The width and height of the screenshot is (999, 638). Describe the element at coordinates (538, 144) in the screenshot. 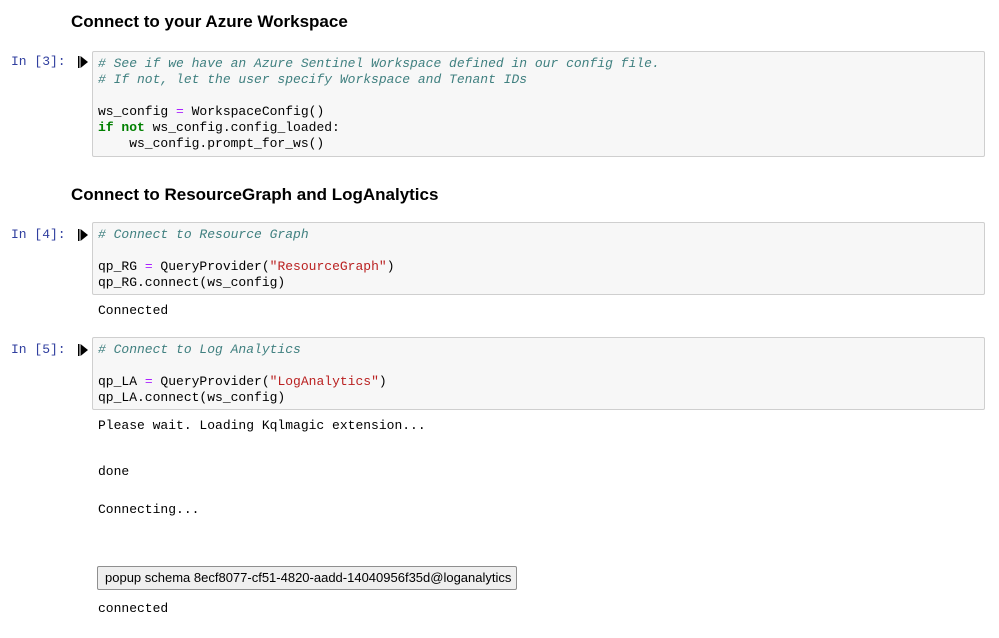

I see `code-line: ws_config.prompt_for_ws()` at that location.